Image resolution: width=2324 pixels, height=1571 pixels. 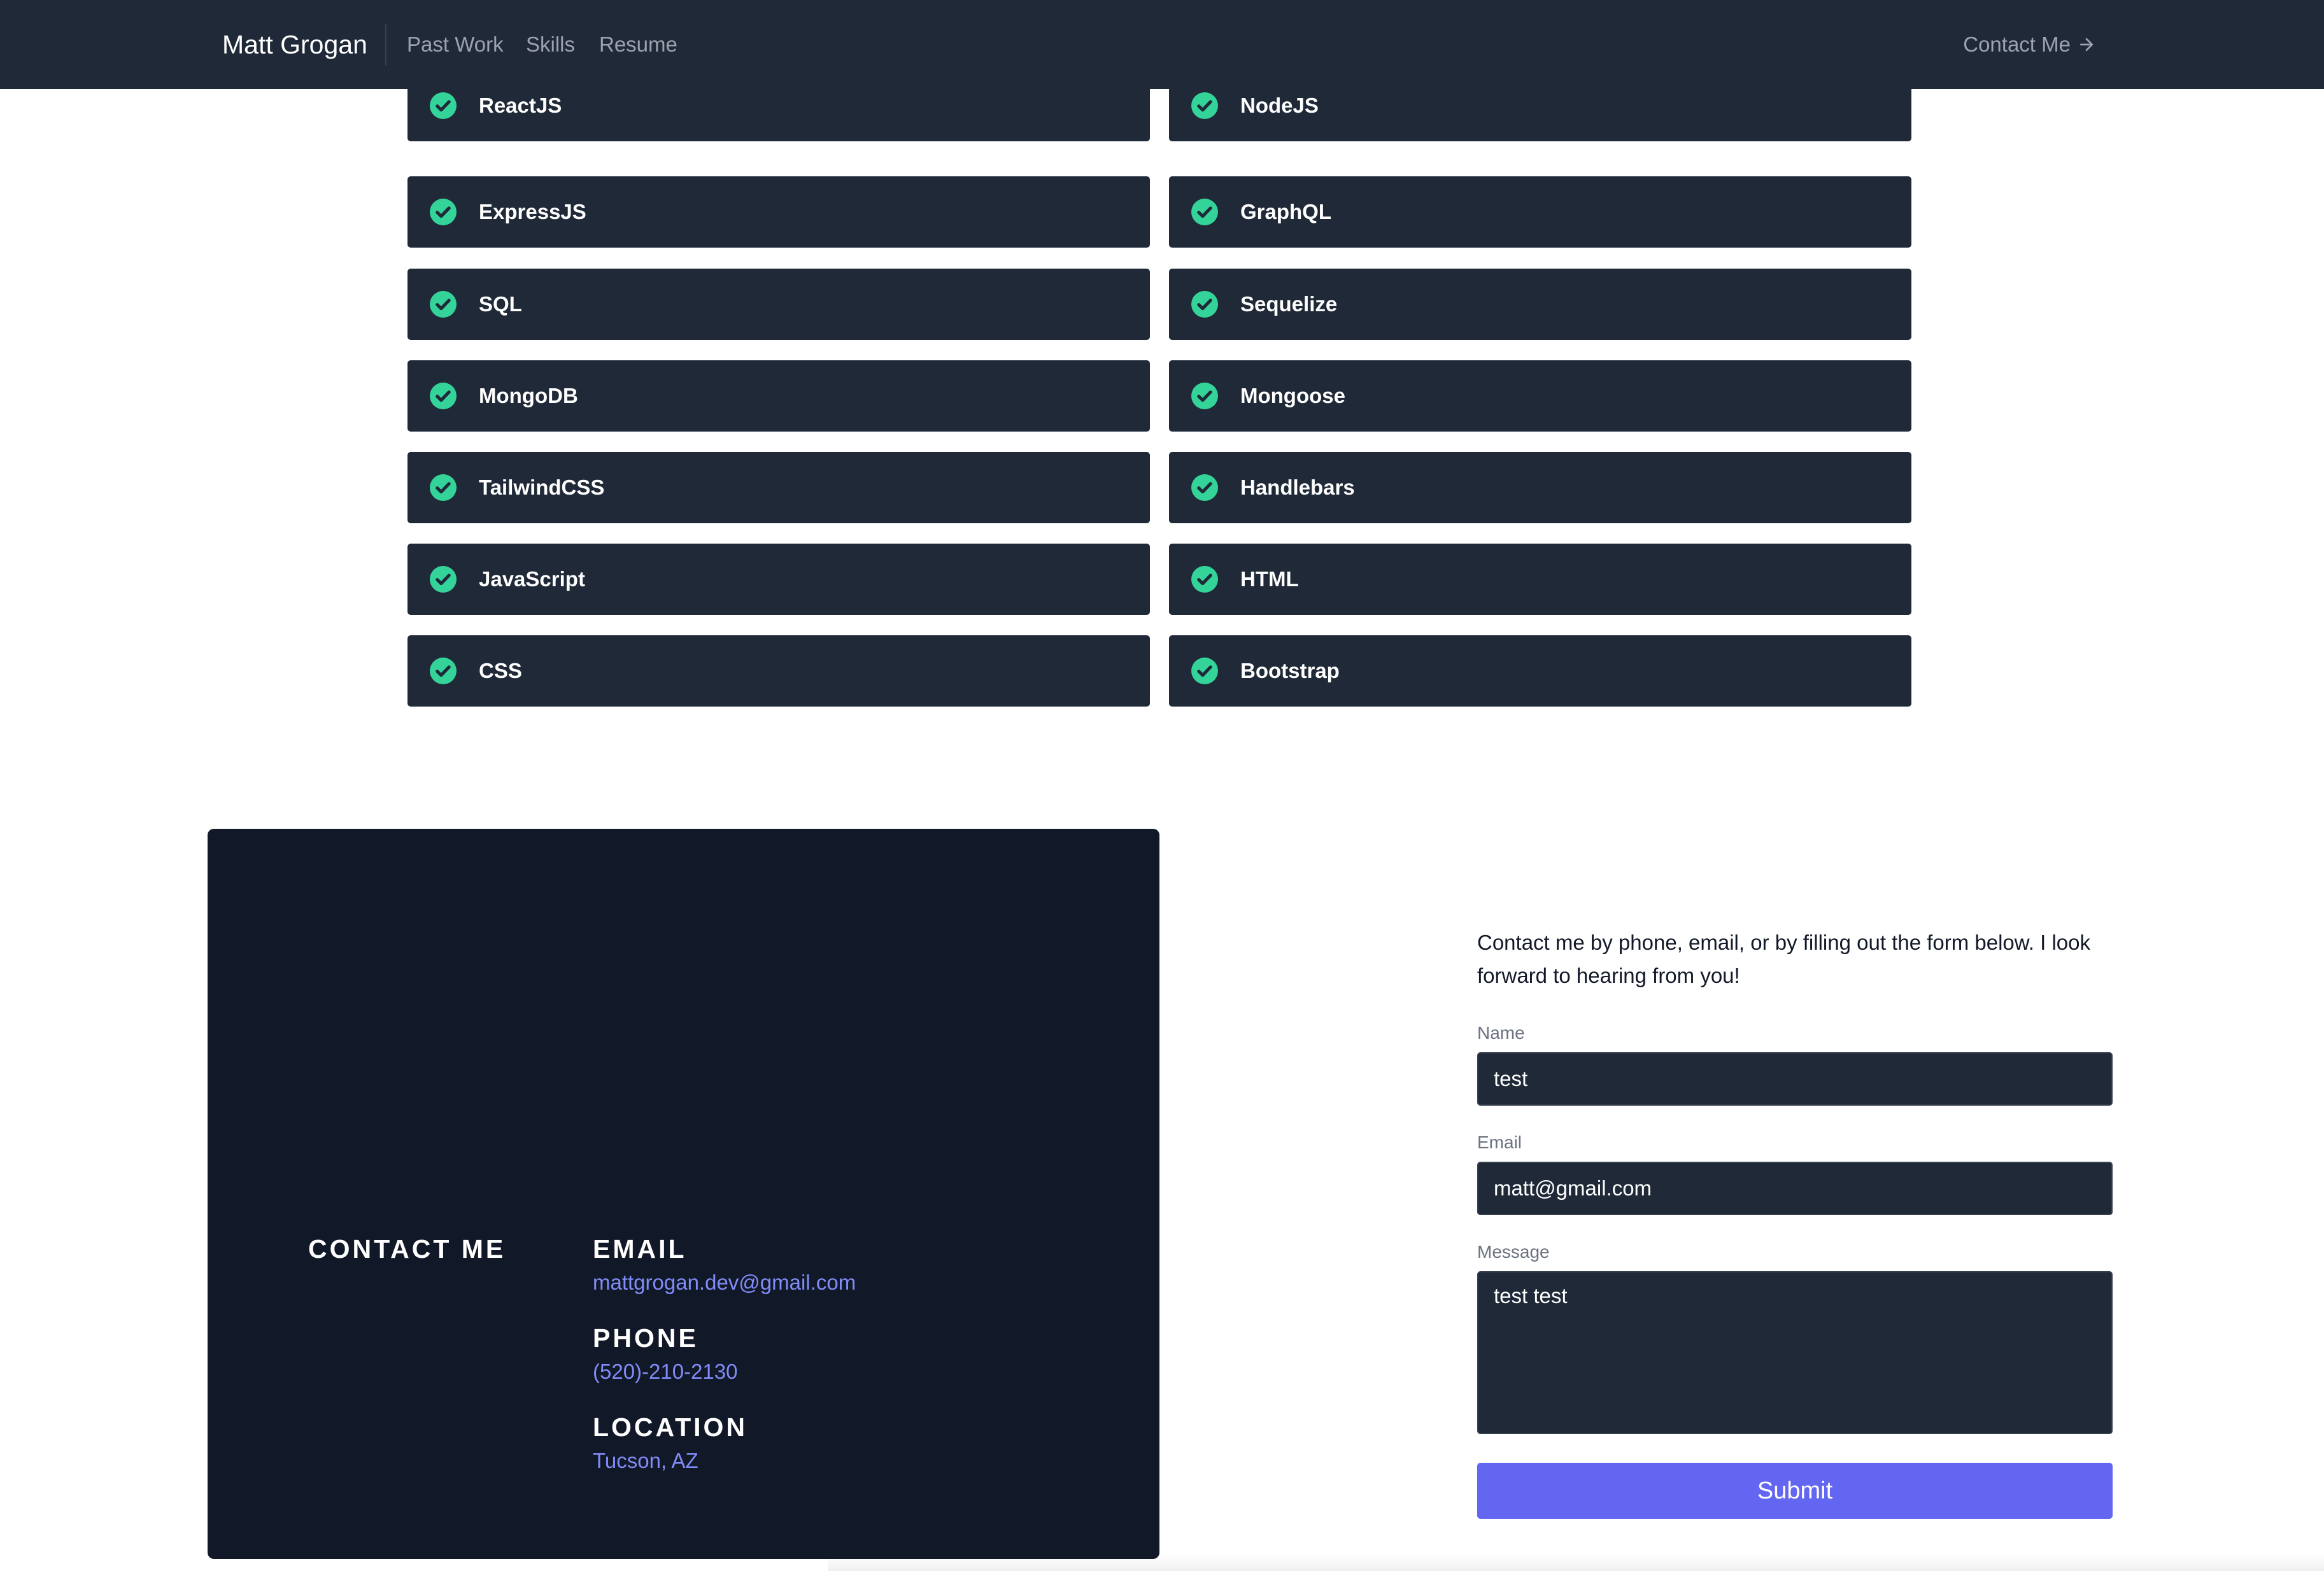 What do you see at coordinates (542, 487) in the screenshot?
I see `skill-label: TailwindCSS` at bounding box center [542, 487].